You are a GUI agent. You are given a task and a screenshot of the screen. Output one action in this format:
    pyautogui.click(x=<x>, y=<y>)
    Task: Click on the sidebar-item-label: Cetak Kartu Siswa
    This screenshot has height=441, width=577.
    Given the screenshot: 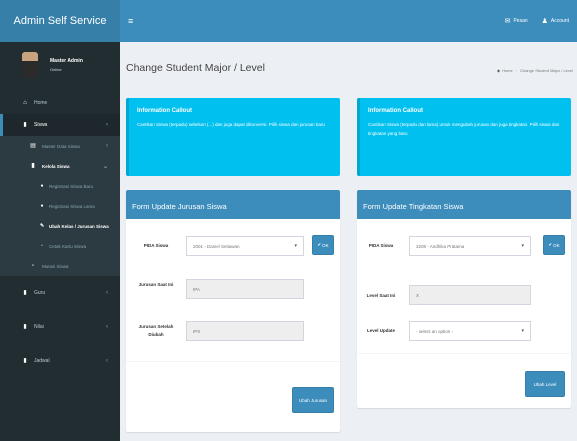 What is the action you would take?
    pyautogui.click(x=68, y=246)
    